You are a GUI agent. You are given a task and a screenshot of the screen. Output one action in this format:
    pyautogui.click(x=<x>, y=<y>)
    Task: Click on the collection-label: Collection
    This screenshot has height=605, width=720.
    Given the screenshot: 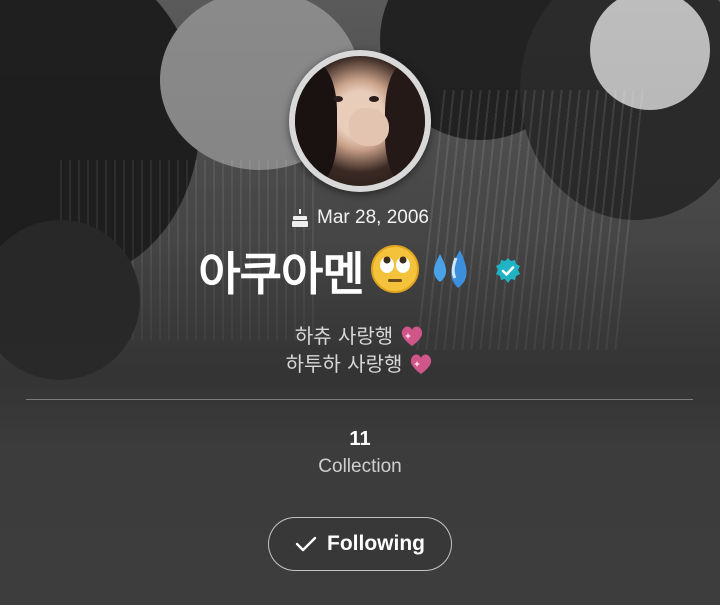 What is the action you would take?
    pyautogui.click(x=360, y=467)
    